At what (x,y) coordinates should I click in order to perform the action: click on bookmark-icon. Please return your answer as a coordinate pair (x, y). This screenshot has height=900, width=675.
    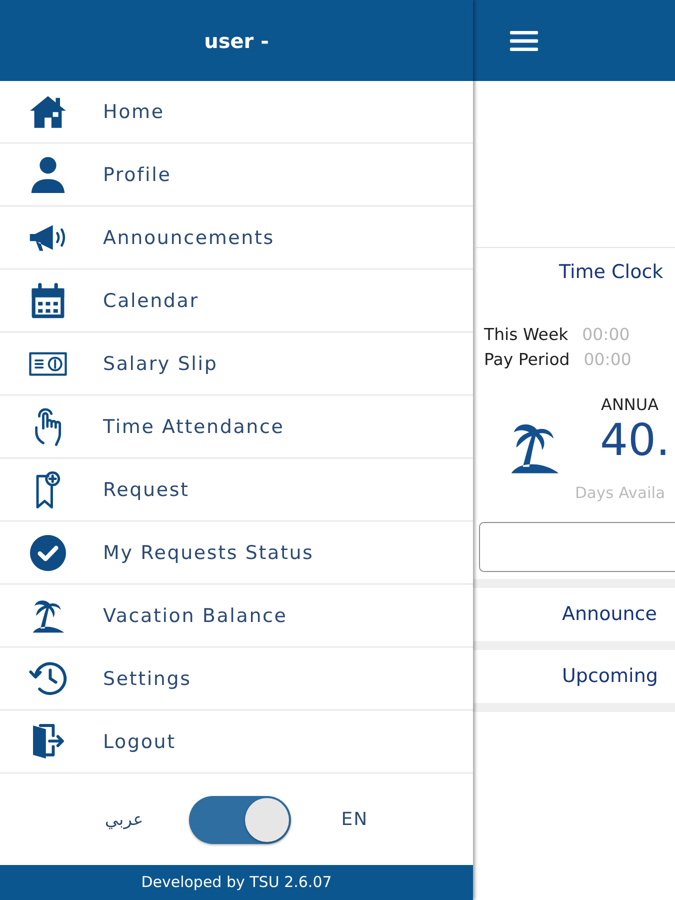
    Looking at the image, I should click on (48, 489).